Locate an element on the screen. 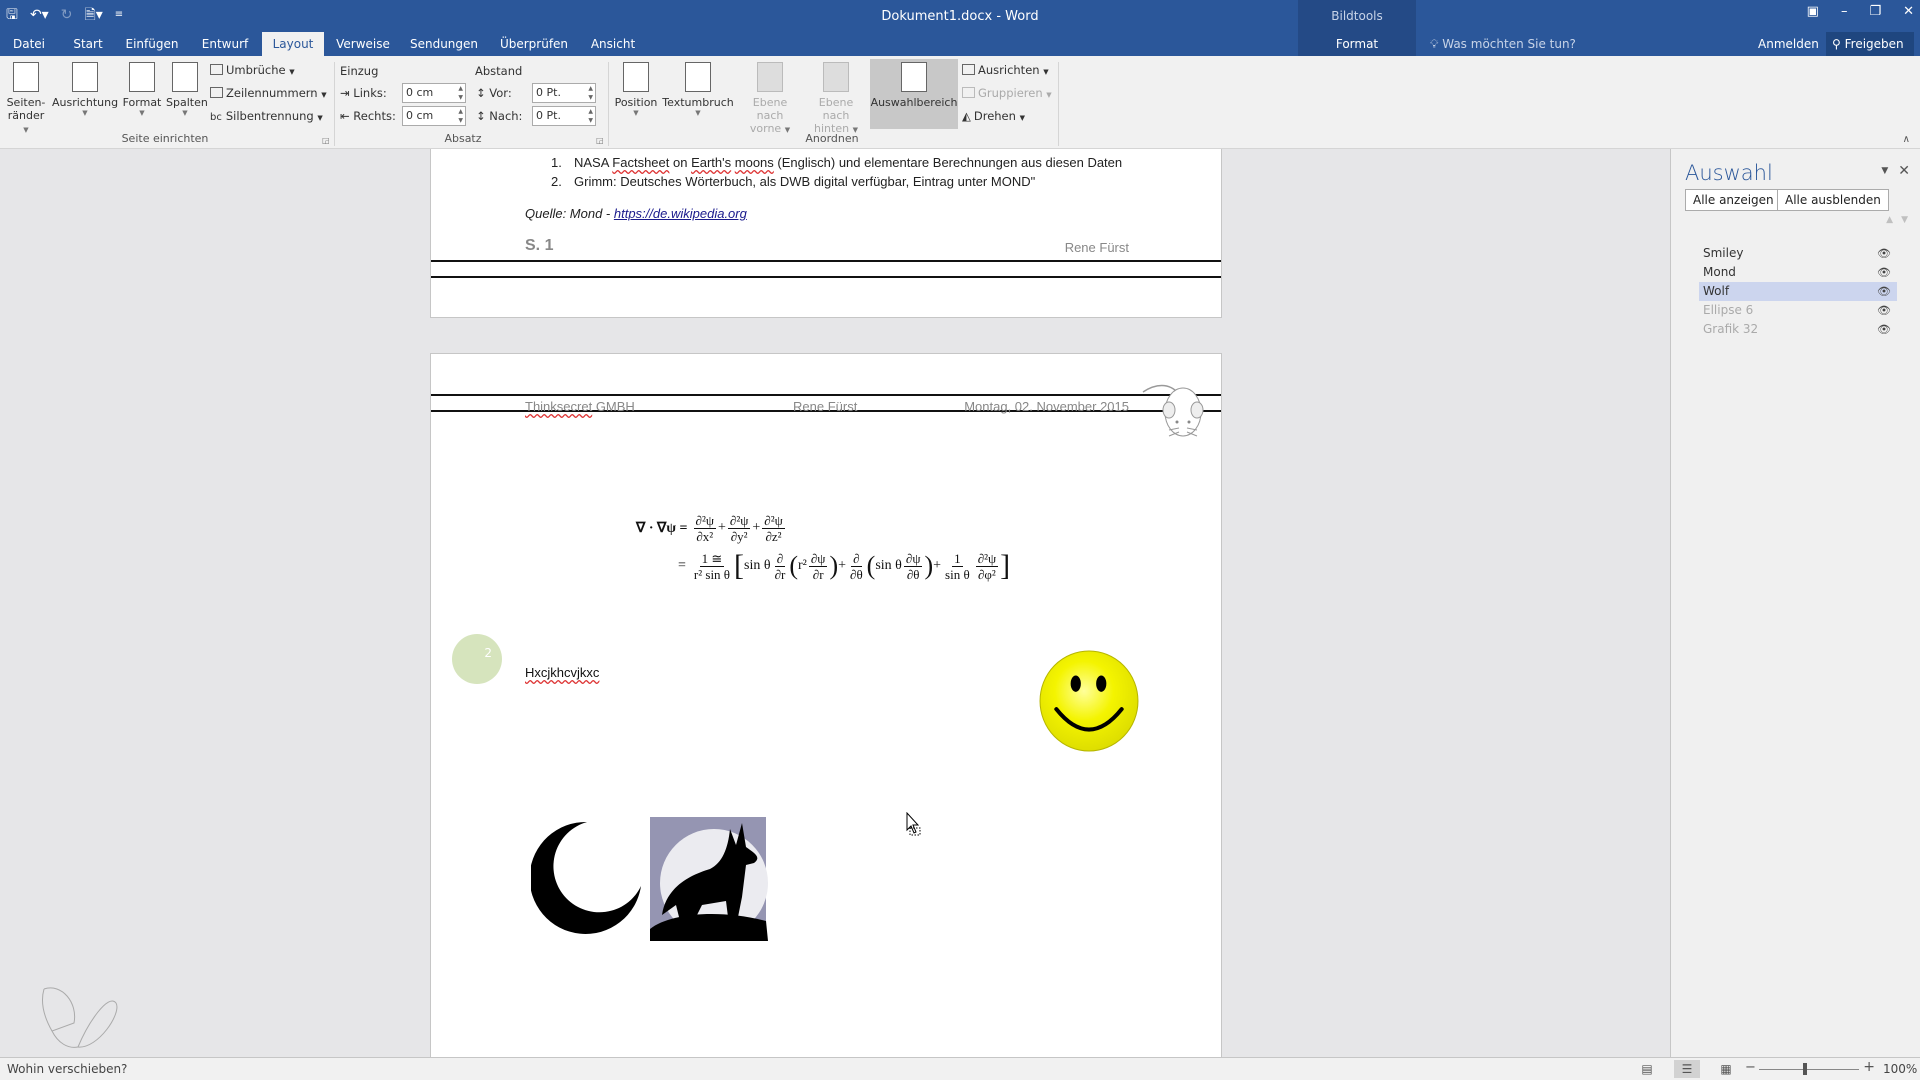 The image size is (1920, 1080). zoom-in-icon: + is located at coordinates (1869, 1067).